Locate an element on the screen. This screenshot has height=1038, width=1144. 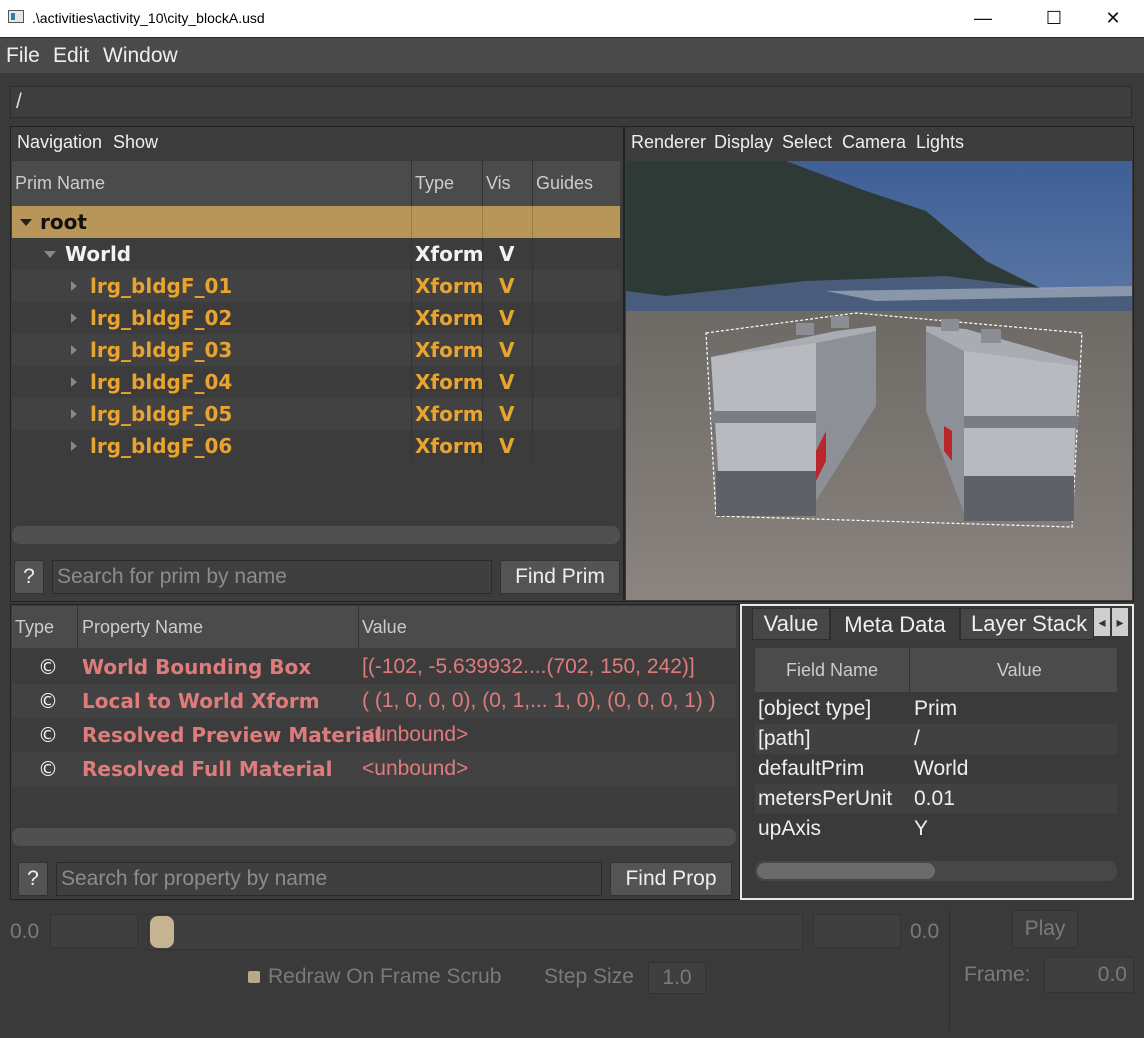
range-start-input is located at coordinates (94, 931).